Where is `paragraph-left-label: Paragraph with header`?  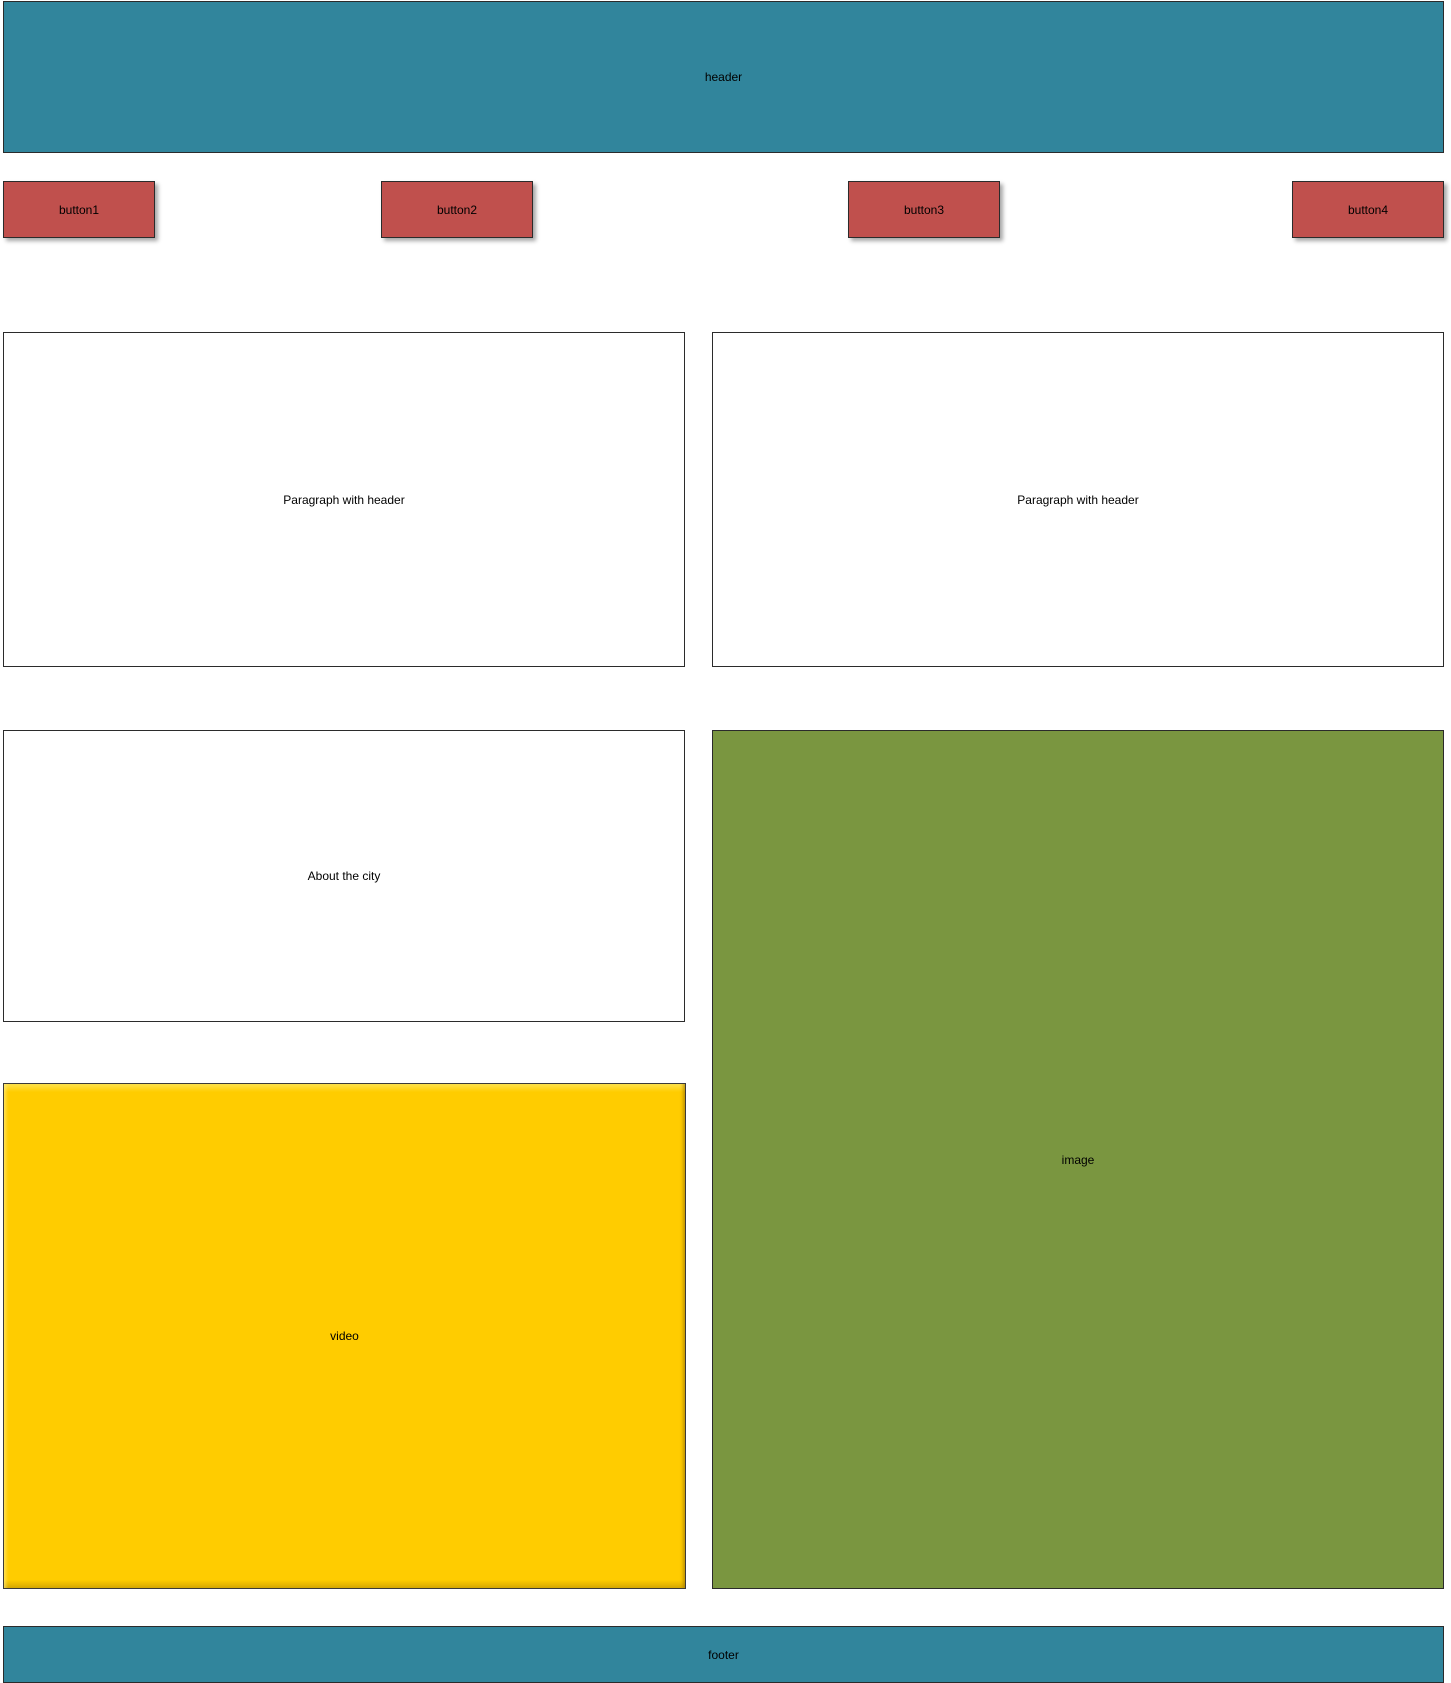 paragraph-left-label: Paragraph with header is located at coordinates (344, 499).